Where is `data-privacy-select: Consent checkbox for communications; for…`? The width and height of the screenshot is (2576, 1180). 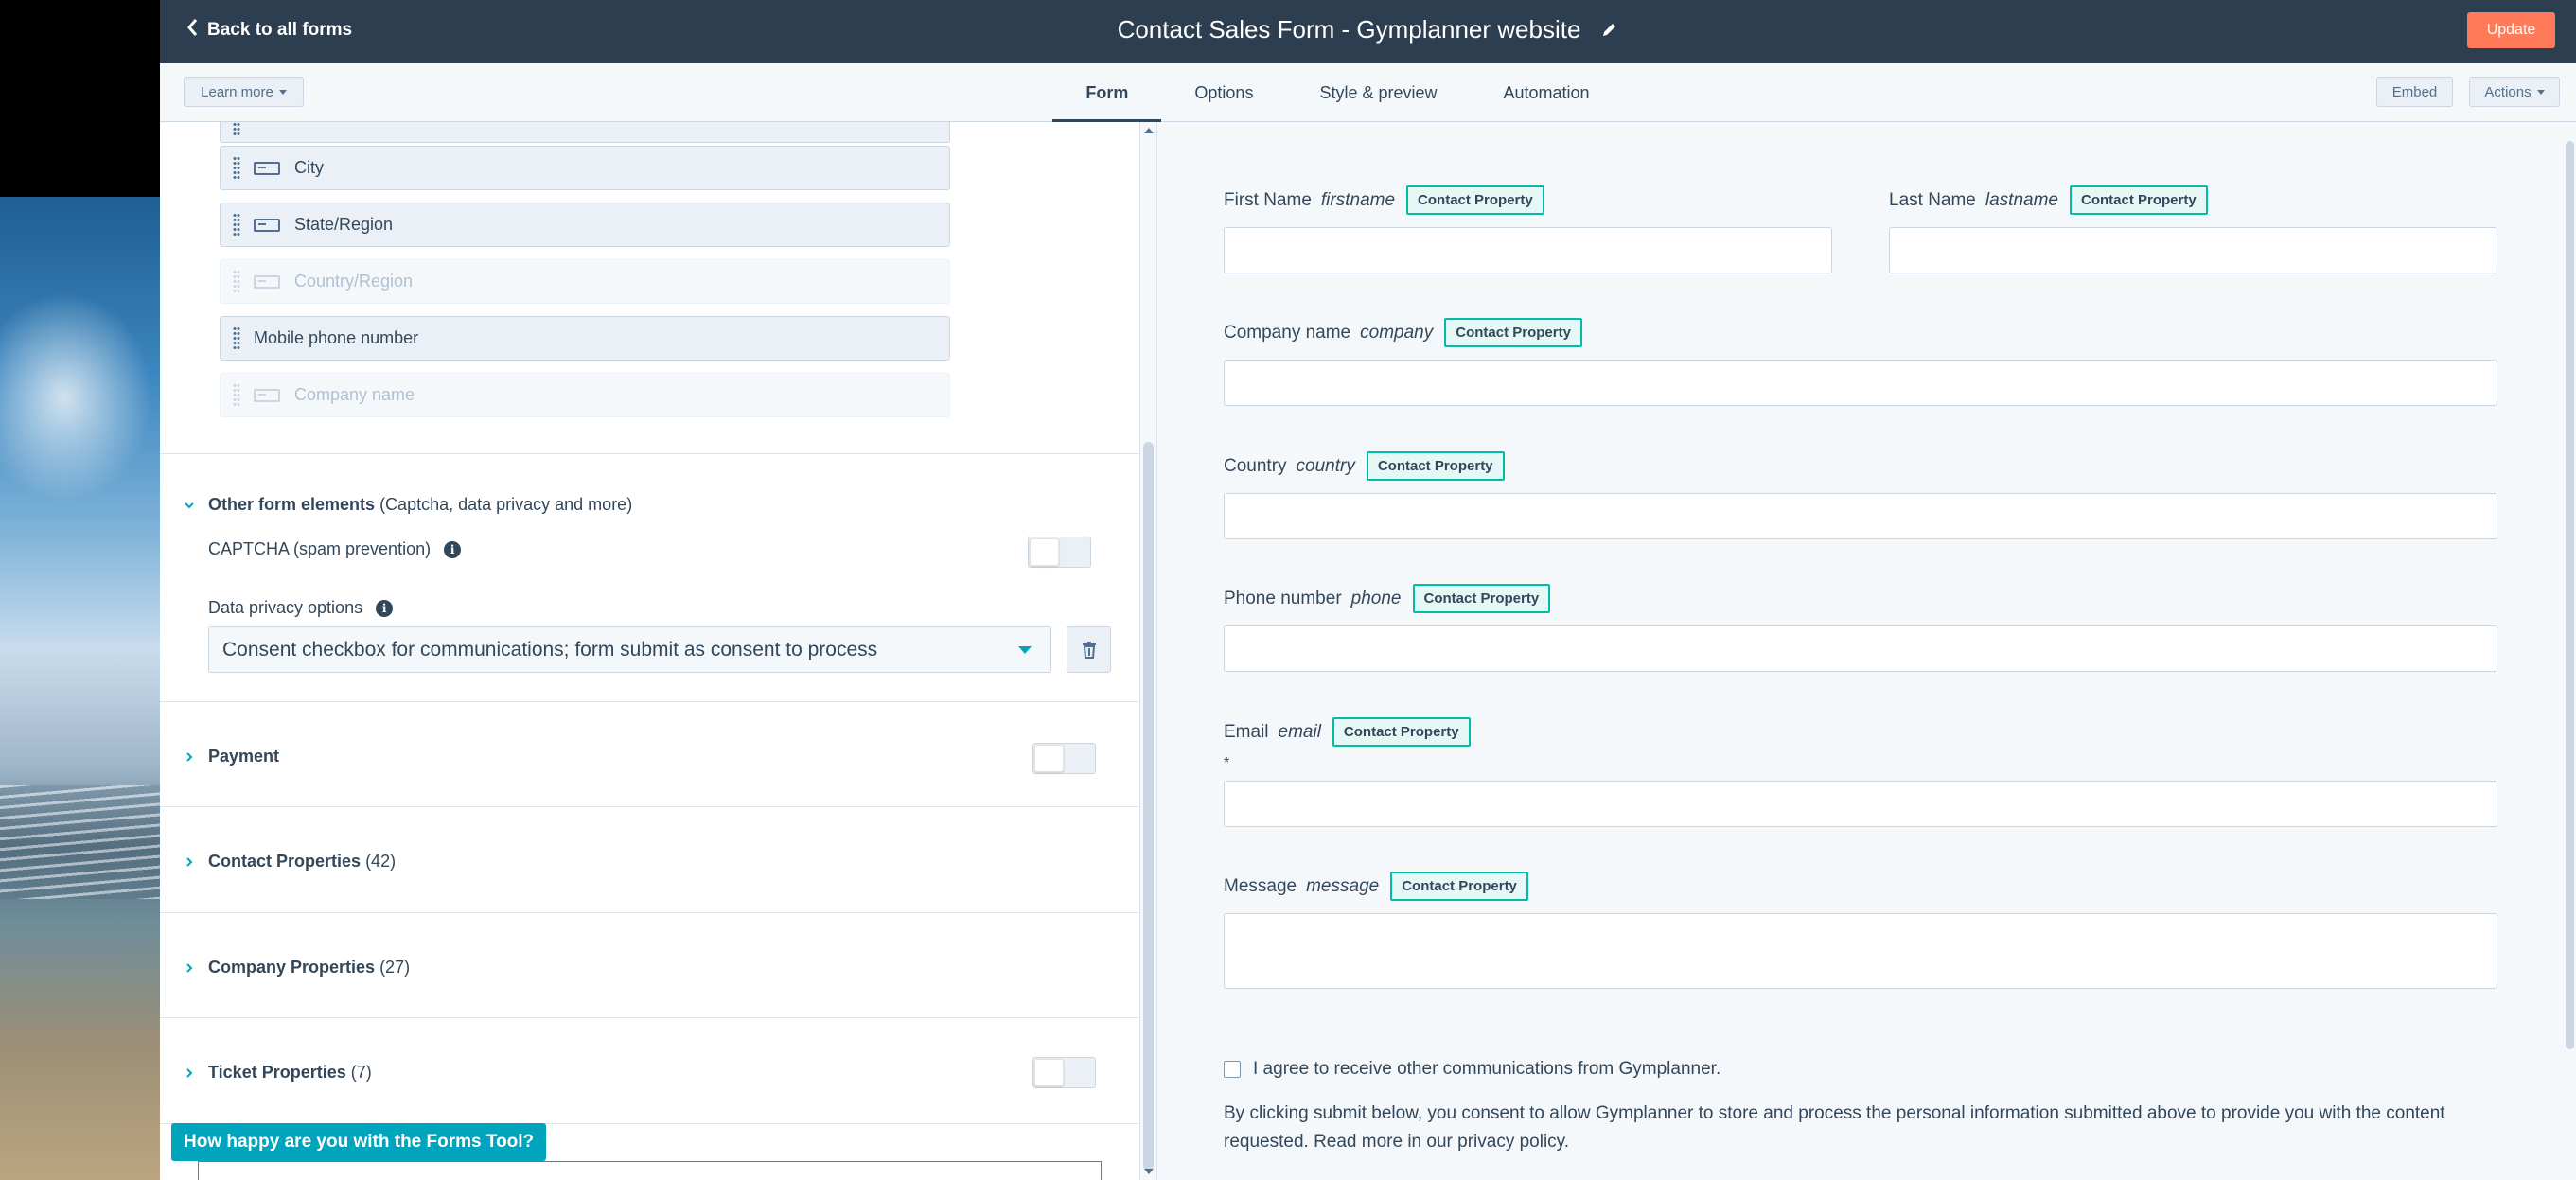
data-privacy-select: Consent checkbox for communications; for… is located at coordinates (629, 649).